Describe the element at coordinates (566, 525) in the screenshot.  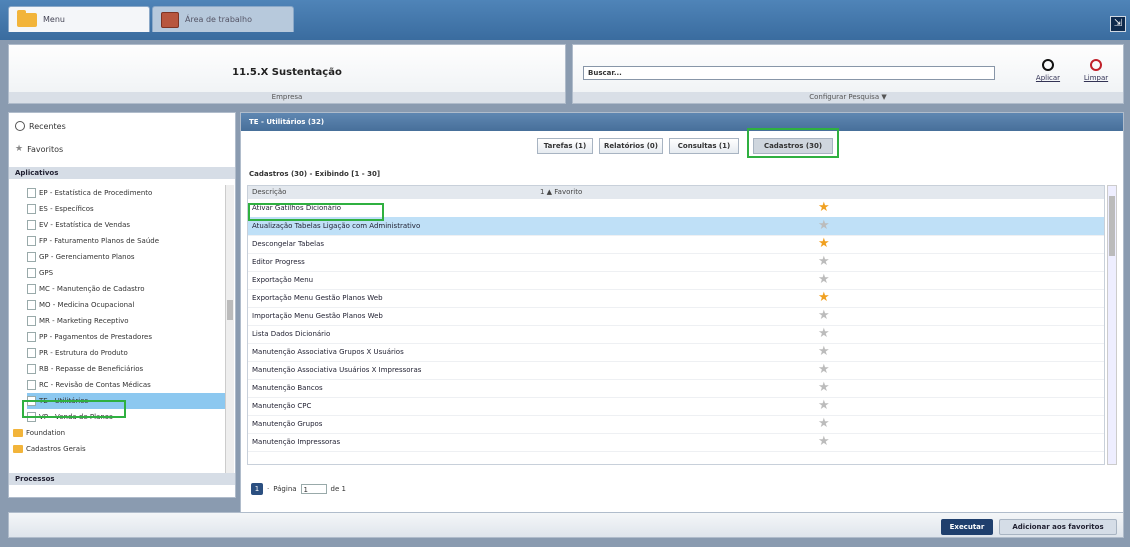
I see `footer-bar: Executar Adicionar aos favoritos` at that location.